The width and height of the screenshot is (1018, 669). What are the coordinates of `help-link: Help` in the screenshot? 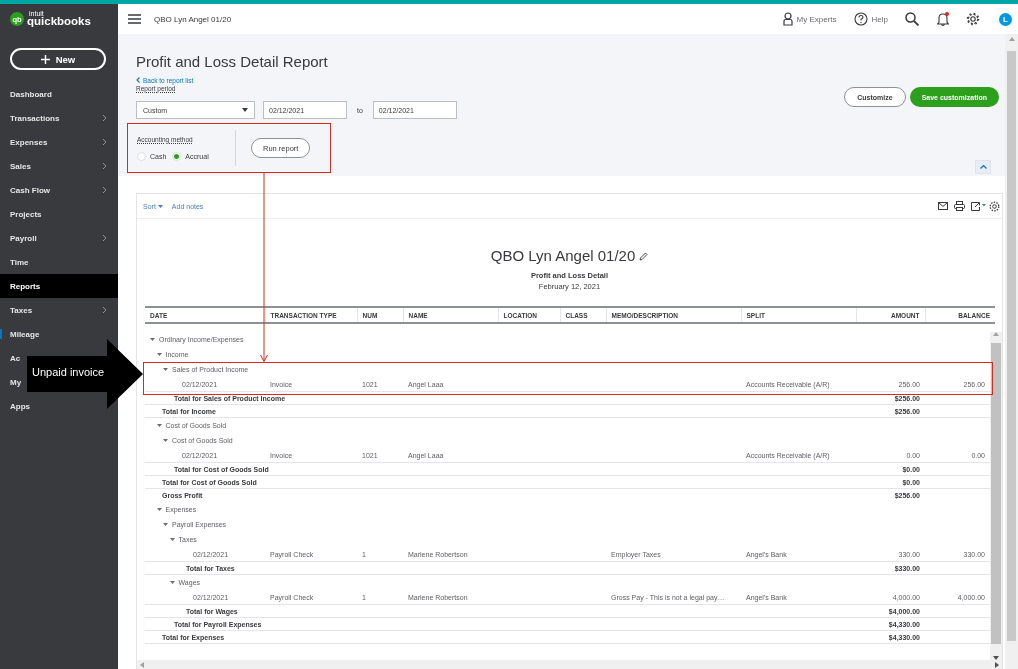 It's located at (870, 19).